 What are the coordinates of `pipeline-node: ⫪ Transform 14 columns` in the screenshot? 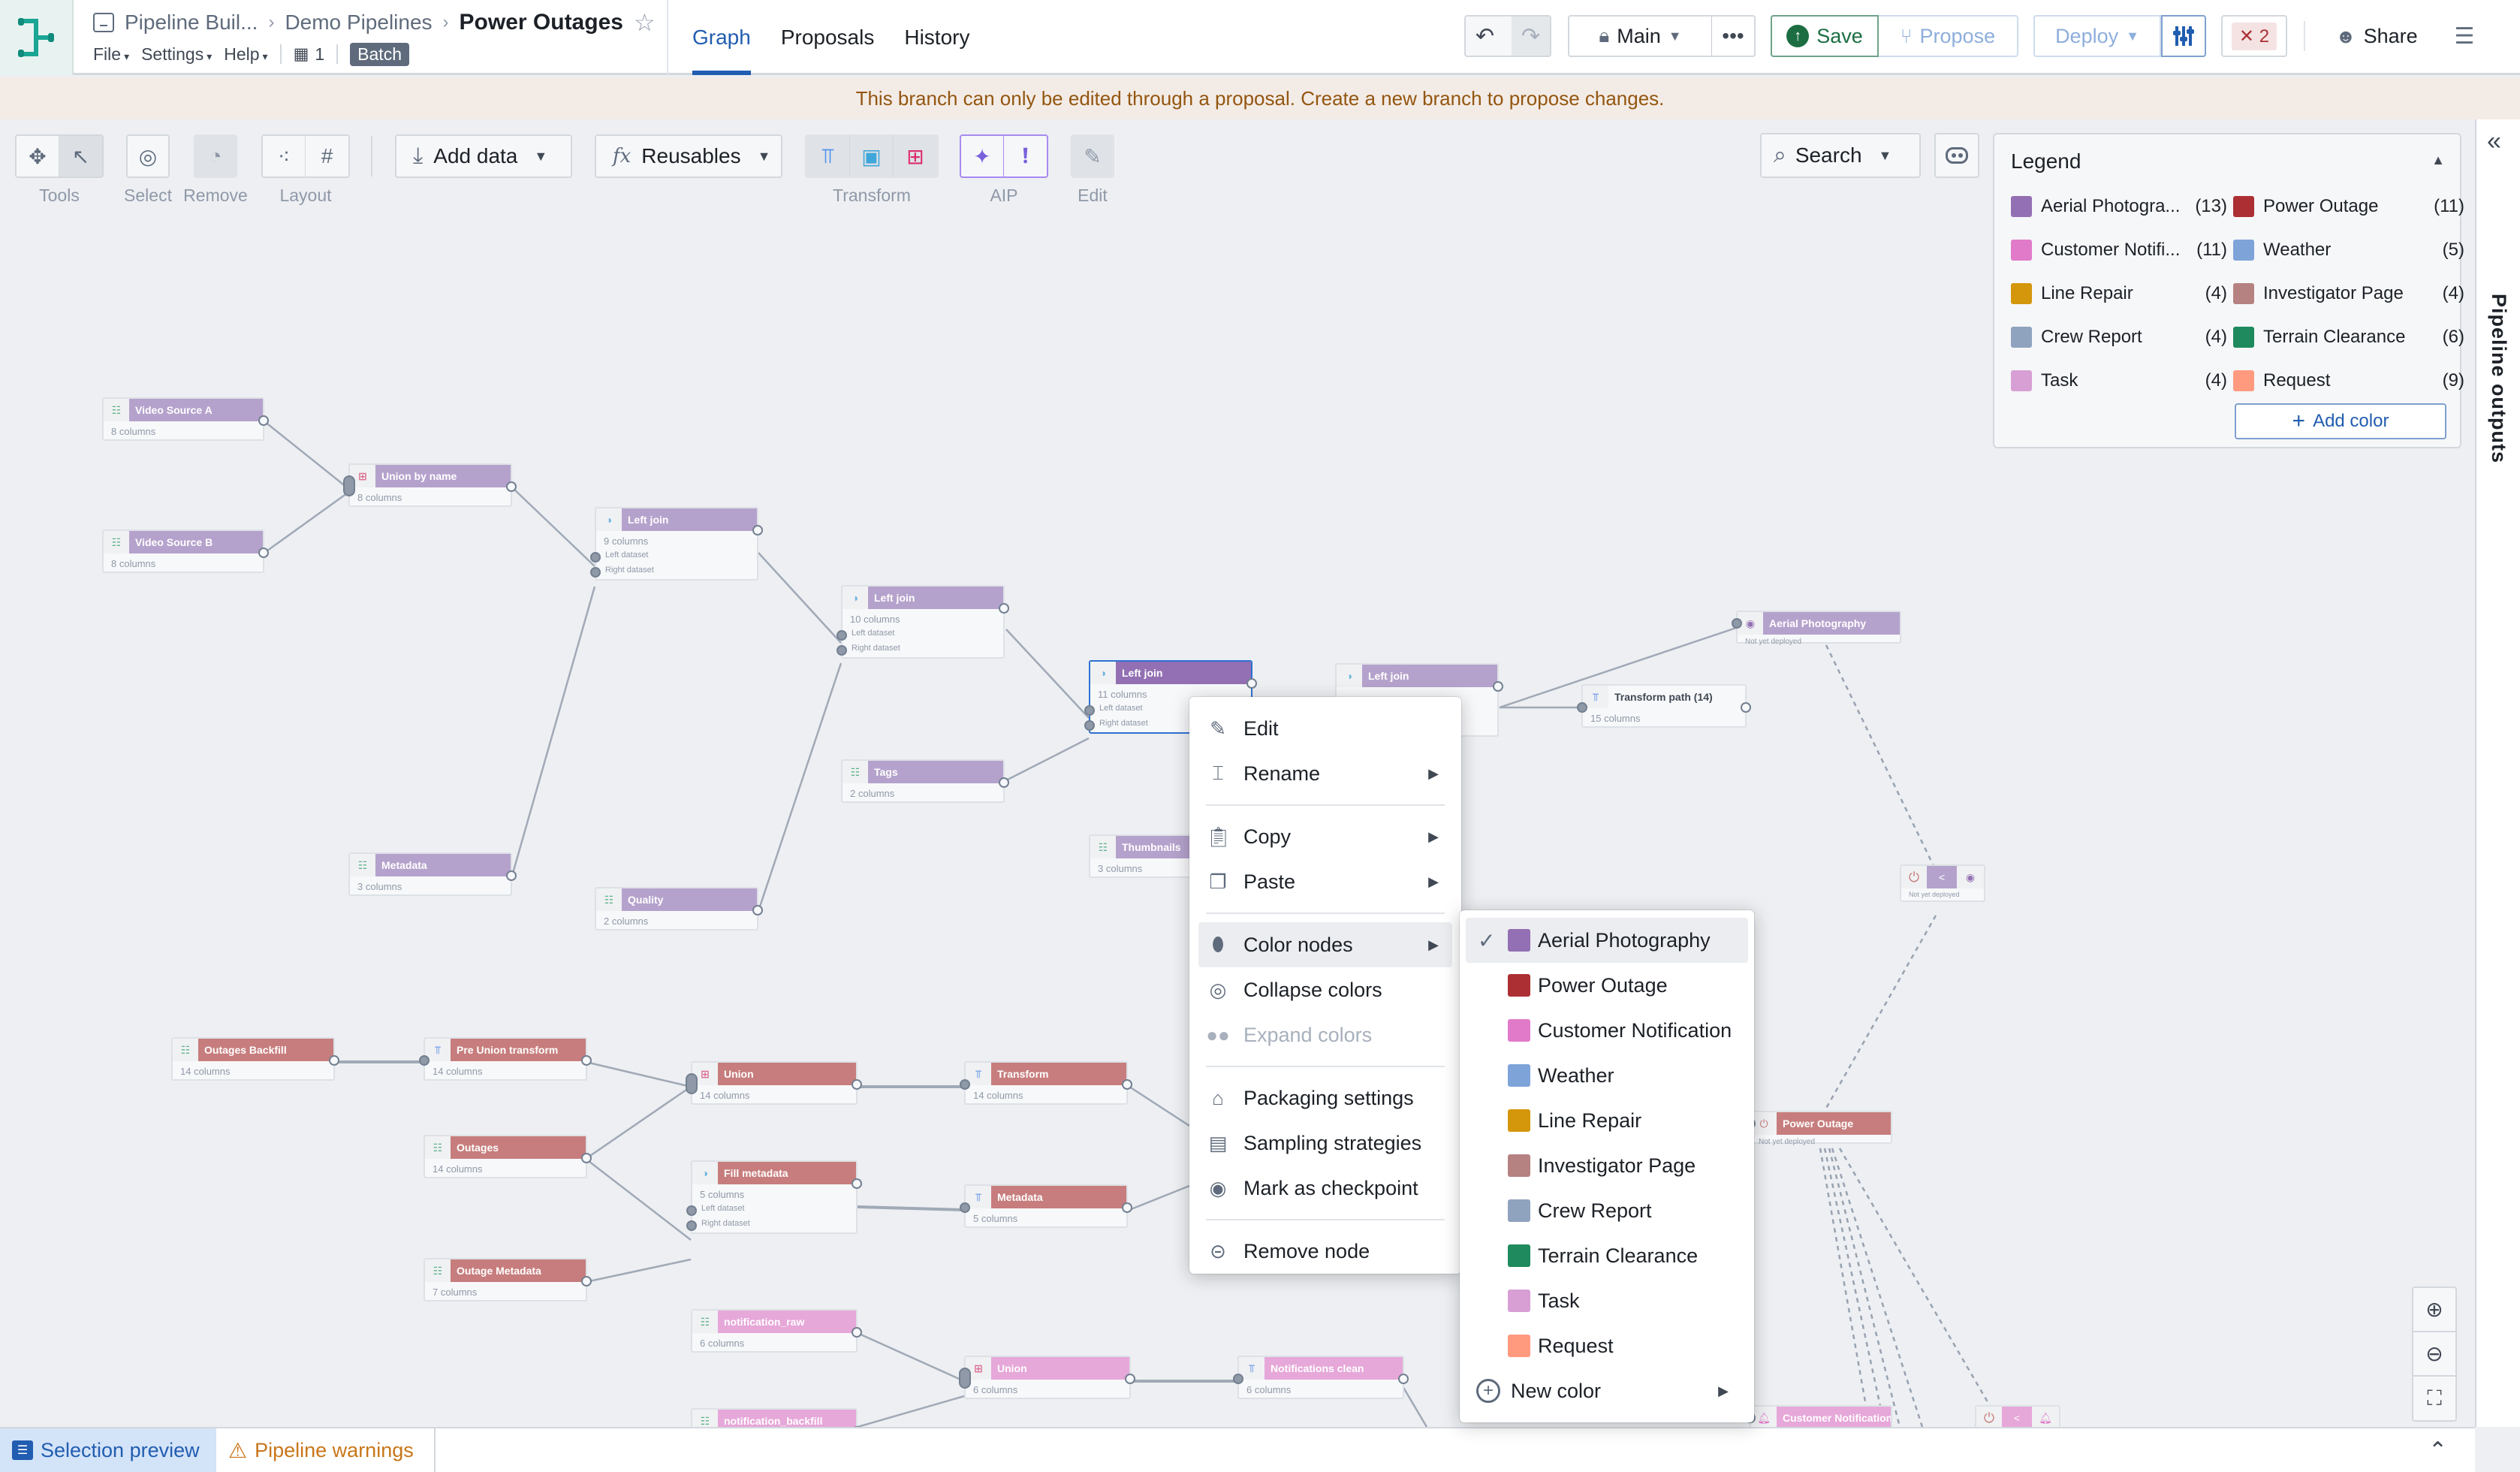 It's located at (1046, 1083).